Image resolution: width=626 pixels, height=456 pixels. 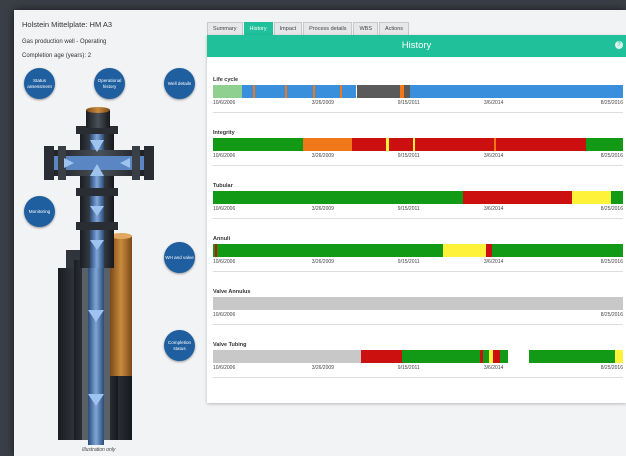 I want to click on panel-header: History ?, so click(x=416, y=46).